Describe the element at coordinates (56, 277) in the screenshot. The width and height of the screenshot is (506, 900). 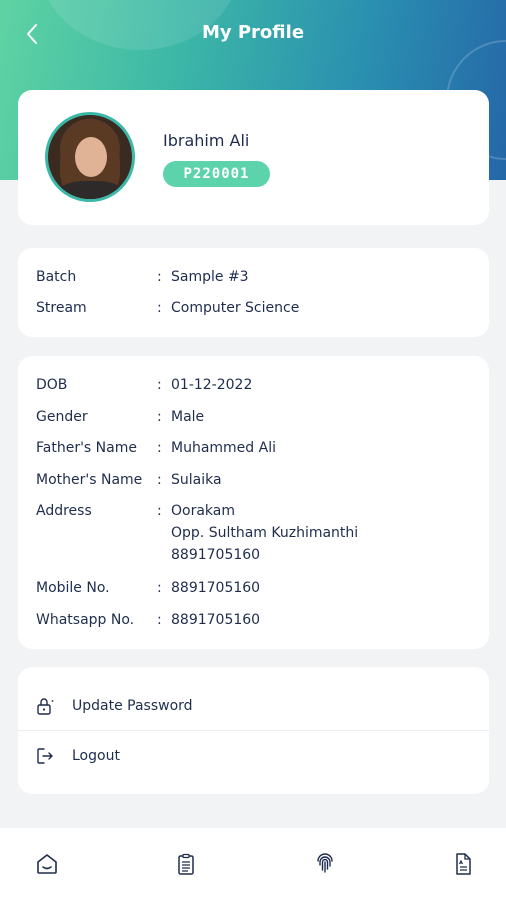
I see `batch-label: Batch` at that location.